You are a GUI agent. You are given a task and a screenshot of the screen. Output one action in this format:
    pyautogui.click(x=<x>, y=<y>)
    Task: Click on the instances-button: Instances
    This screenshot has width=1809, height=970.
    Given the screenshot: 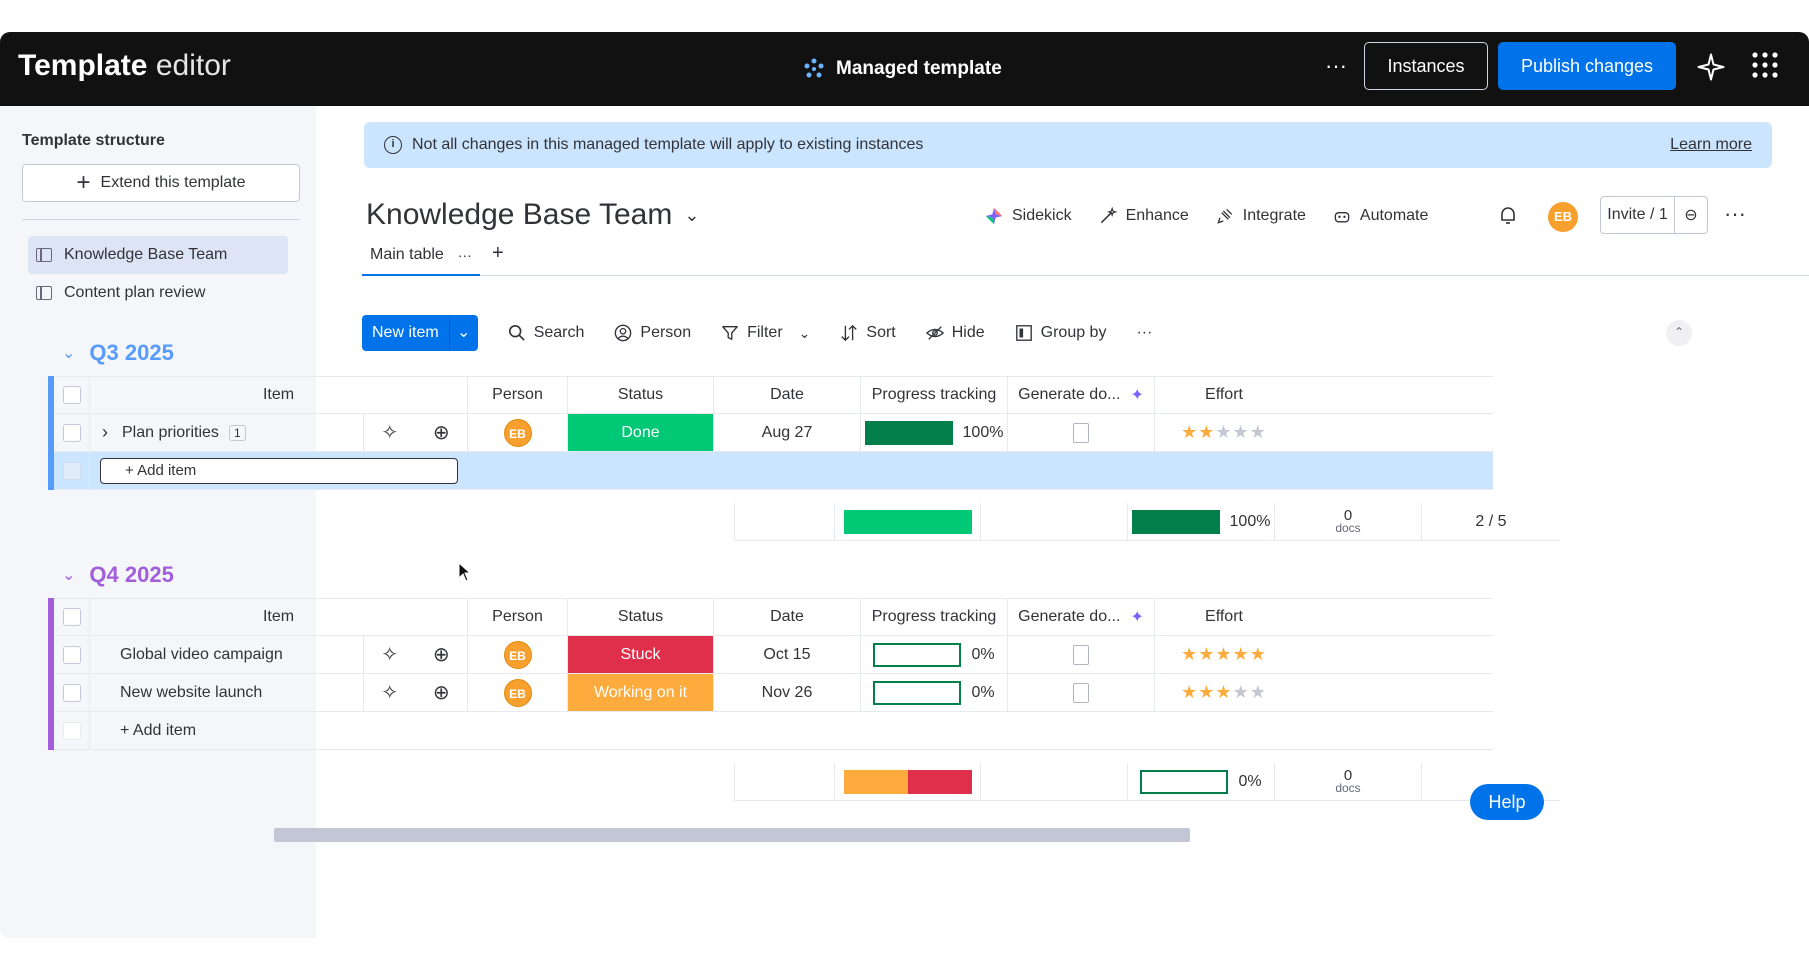 What is the action you would take?
    pyautogui.click(x=1426, y=66)
    